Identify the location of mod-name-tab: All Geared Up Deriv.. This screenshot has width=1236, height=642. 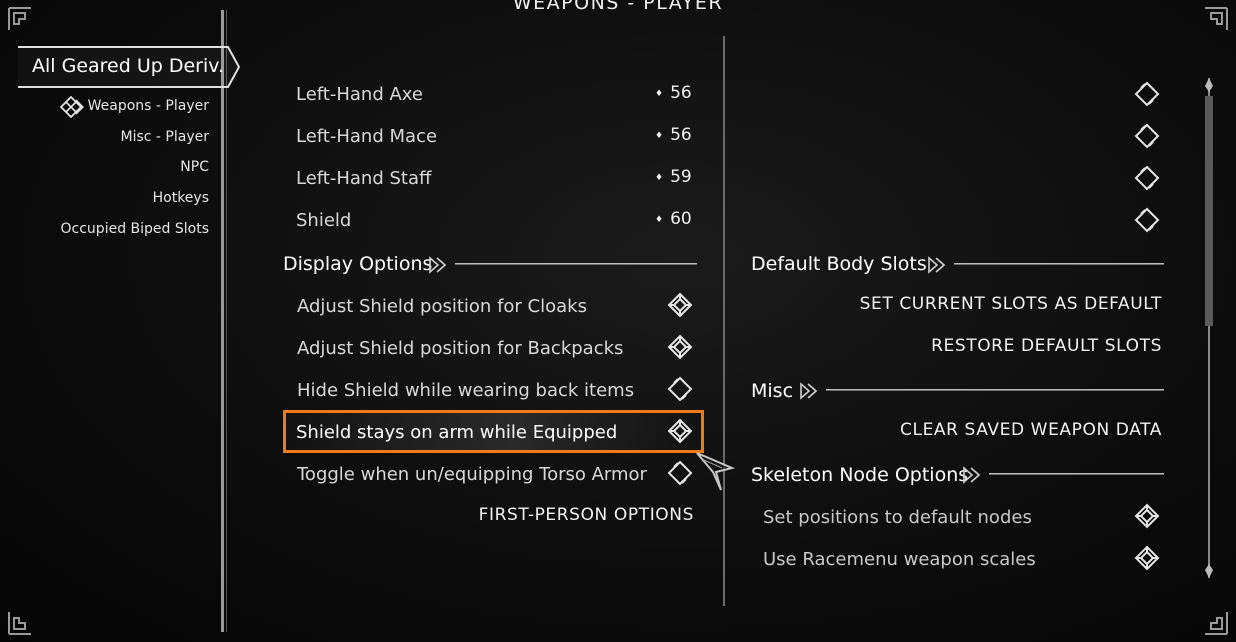
(128, 66).